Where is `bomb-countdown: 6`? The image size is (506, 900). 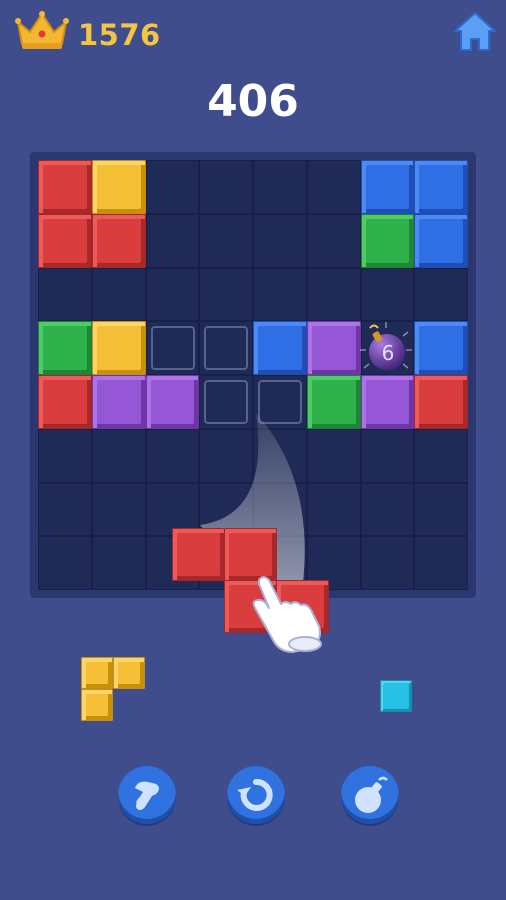
bomb-countdown: 6 is located at coordinates (388, 353).